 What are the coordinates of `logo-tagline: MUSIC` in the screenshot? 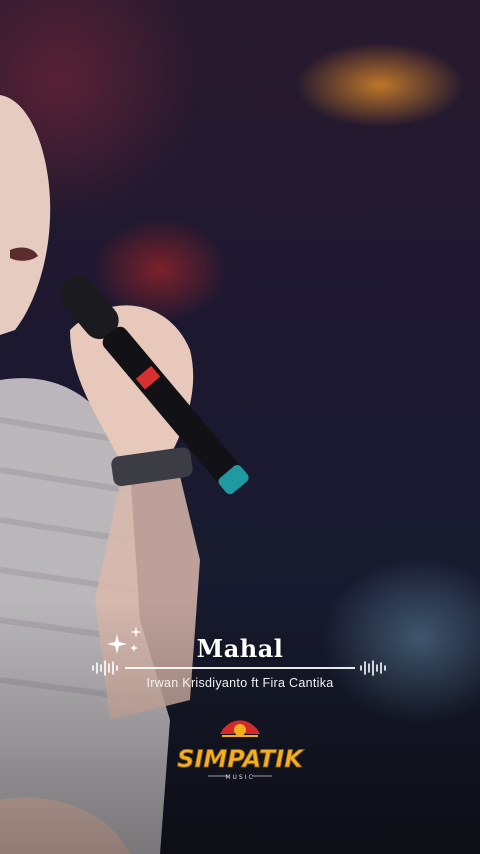 It's located at (239, 777).